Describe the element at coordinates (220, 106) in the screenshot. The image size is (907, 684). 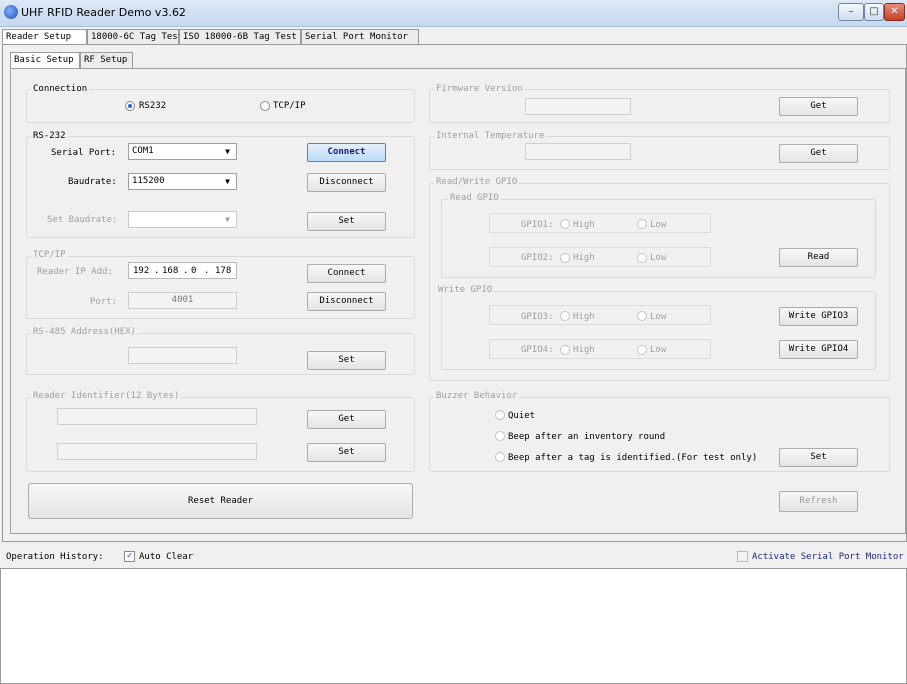
I see `connection-group` at that location.